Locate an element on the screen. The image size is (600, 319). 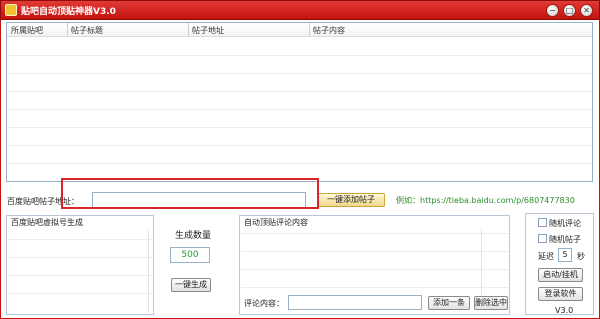
posts-table-header: 所属贴吧 帖子标题 帖子地址 帖子内容 is located at coordinates (299, 30).